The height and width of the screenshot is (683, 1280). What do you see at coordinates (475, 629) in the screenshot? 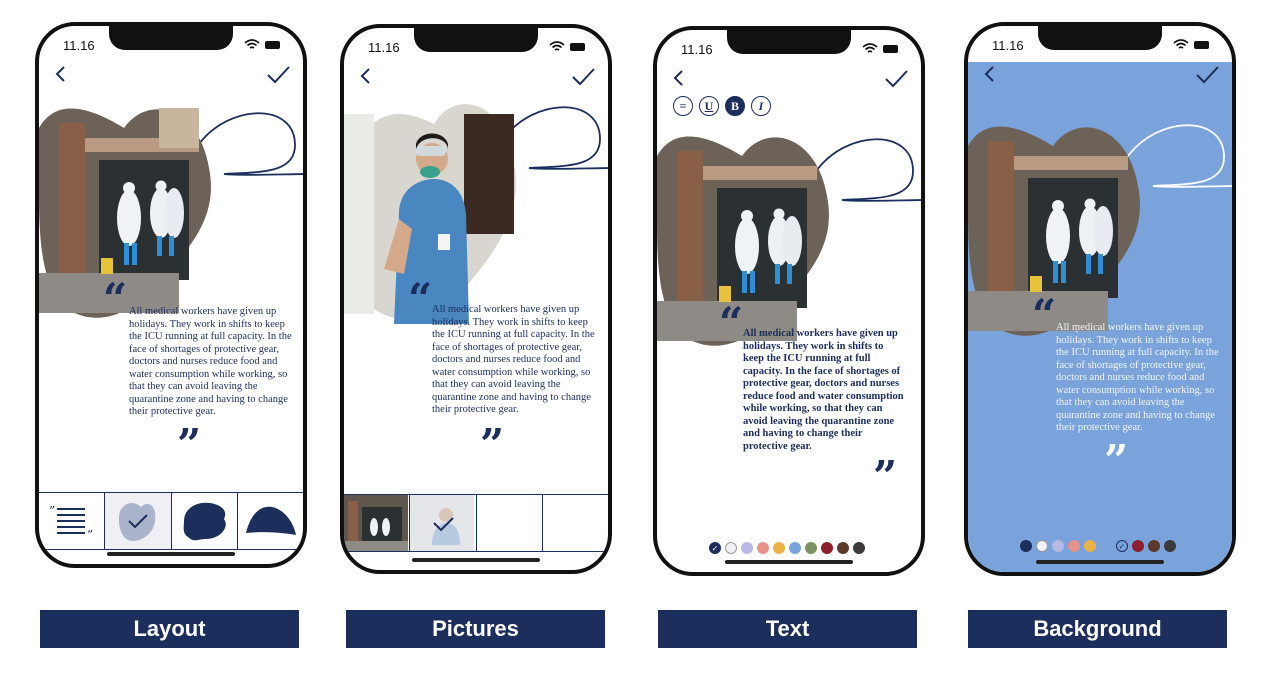
I see `caption-pictures: Pictures` at bounding box center [475, 629].